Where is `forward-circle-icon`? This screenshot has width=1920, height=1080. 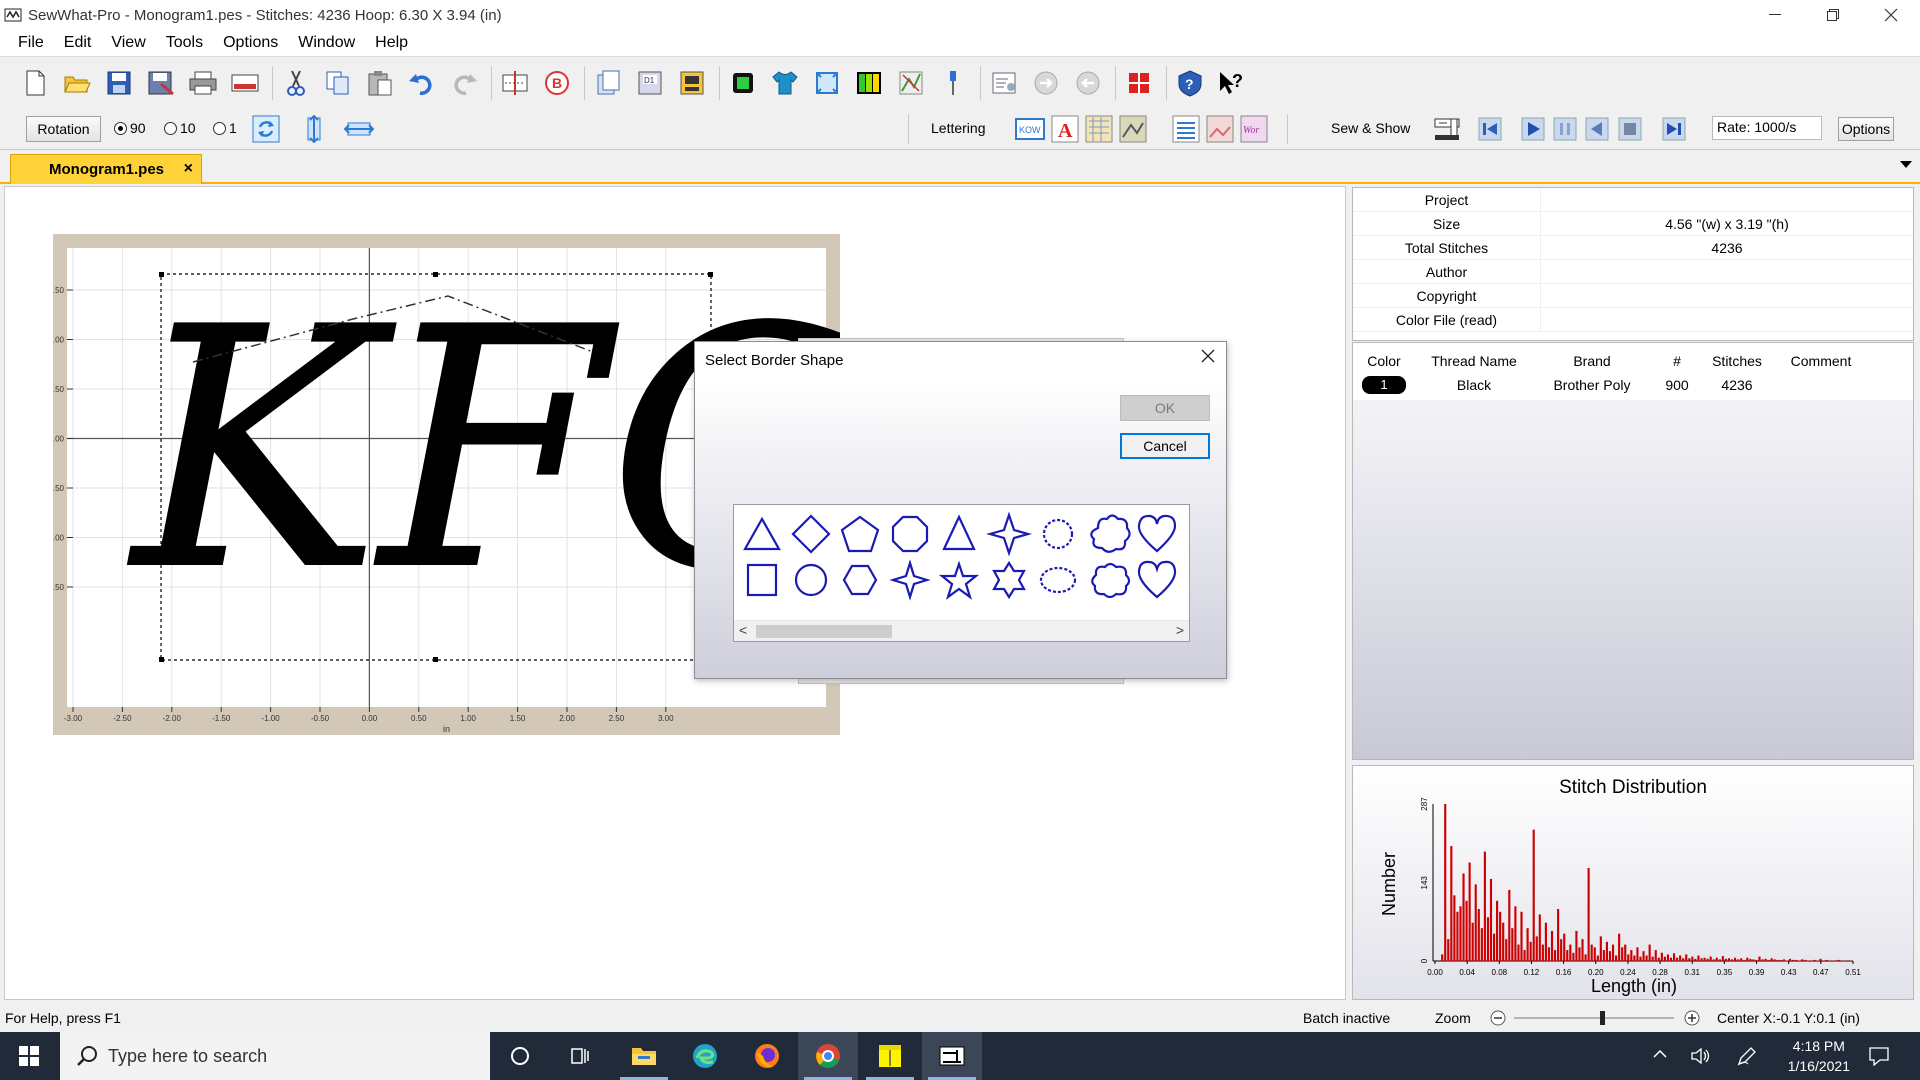 forward-circle-icon is located at coordinates (1046, 83).